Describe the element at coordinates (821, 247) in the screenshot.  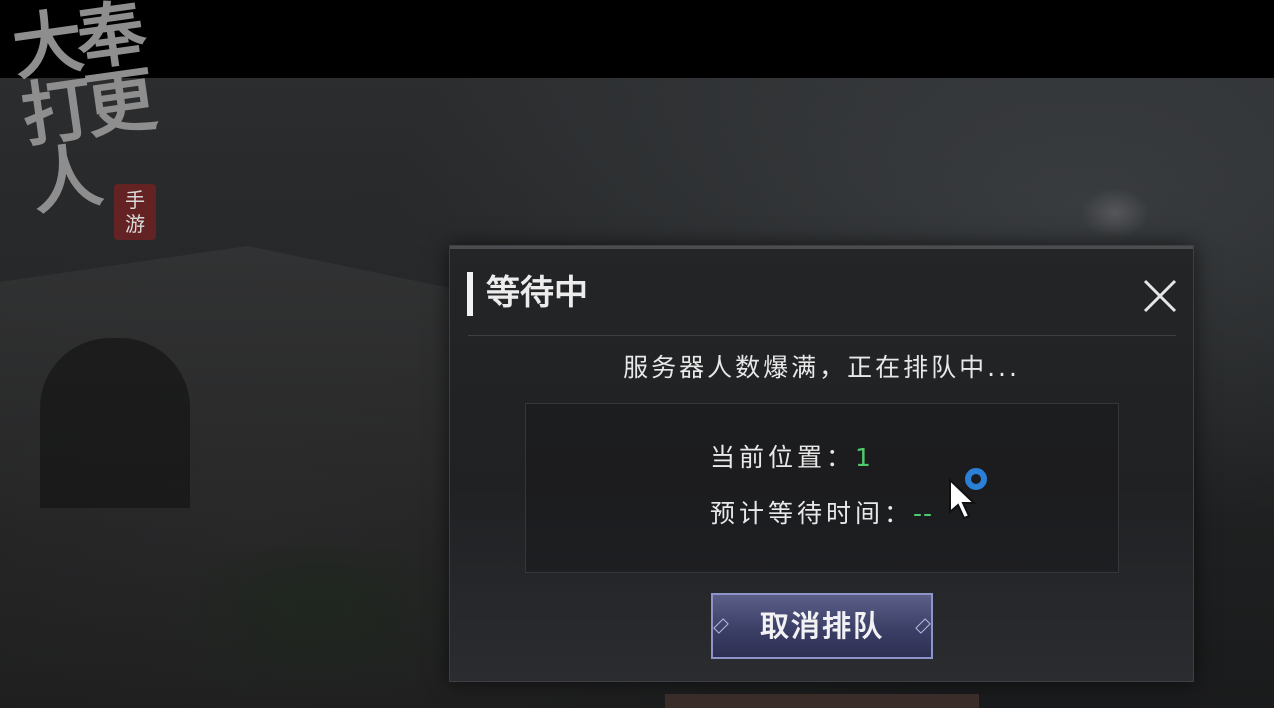
I see `dialog-top-border` at that location.